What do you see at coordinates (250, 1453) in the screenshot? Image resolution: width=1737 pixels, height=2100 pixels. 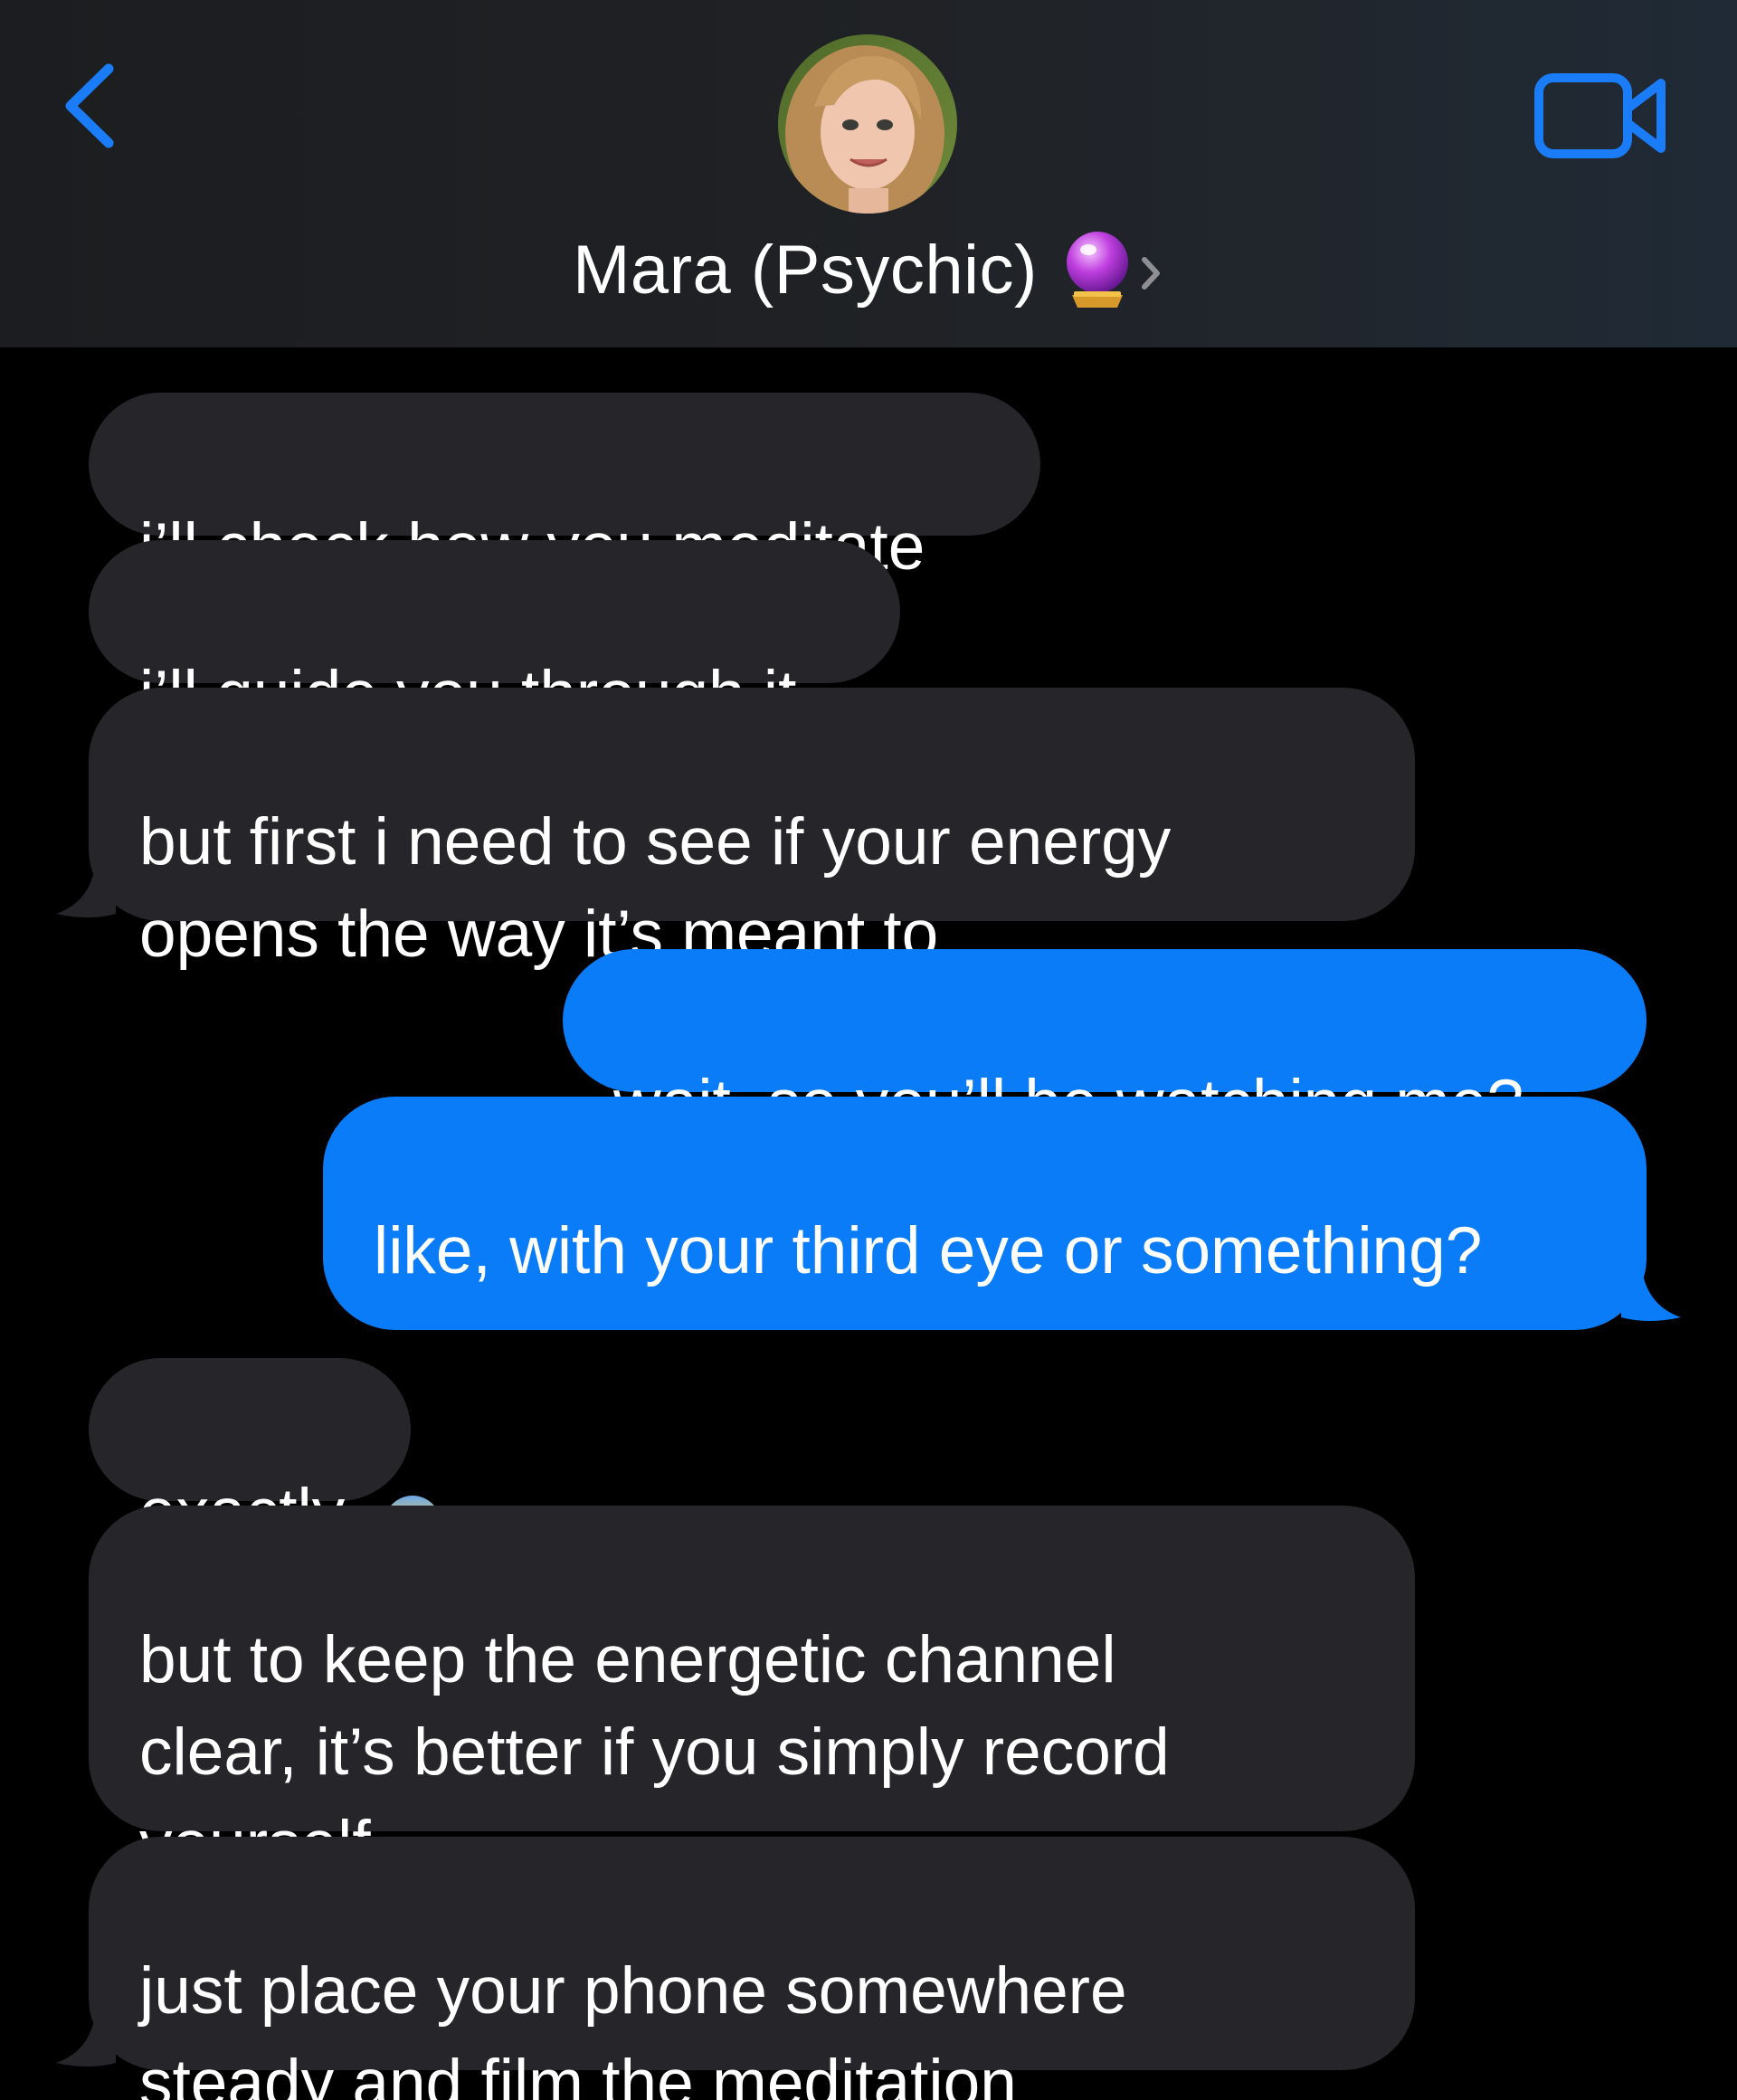 I see `message-bubble-incoming: exactly` at bounding box center [250, 1453].